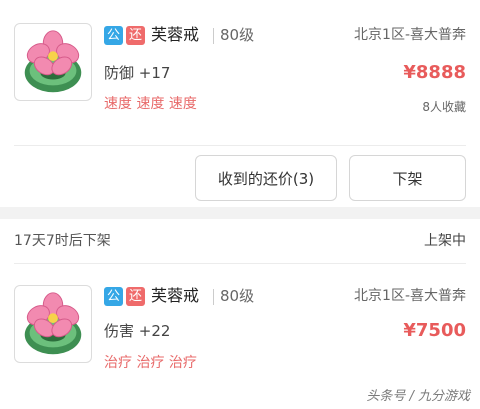 The height and width of the screenshot is (409, 480). Describe the element at coordinates (137, 73) in the screenshot. I see `item-stat: 防御 +17` at that location.